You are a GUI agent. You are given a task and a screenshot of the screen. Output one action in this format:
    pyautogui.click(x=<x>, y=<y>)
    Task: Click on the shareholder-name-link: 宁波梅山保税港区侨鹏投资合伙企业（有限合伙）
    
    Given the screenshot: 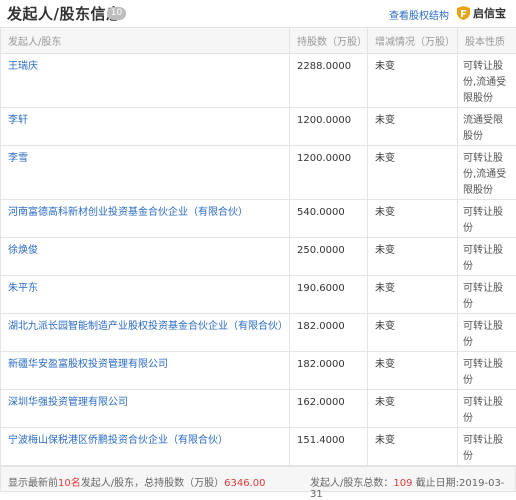 What is the action you would take?
    pyautogui.click(x=118, y=440)
    